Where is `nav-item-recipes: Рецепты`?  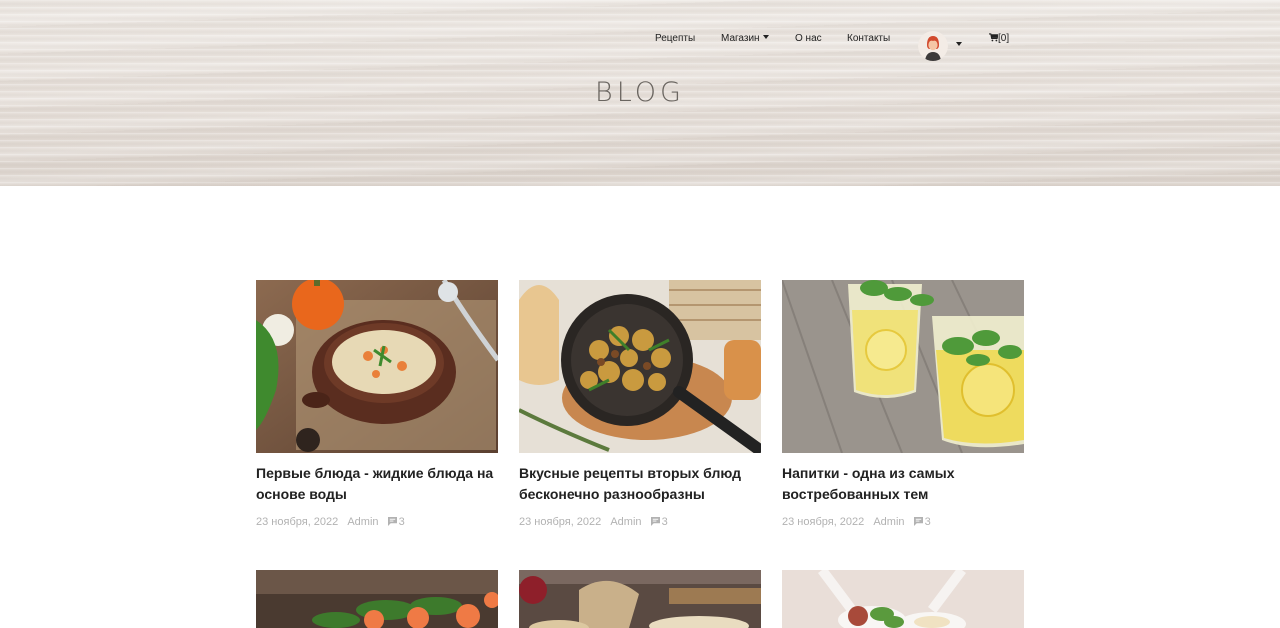 nav-item-recipes: Рецепты is located at coordinates (675, 39).